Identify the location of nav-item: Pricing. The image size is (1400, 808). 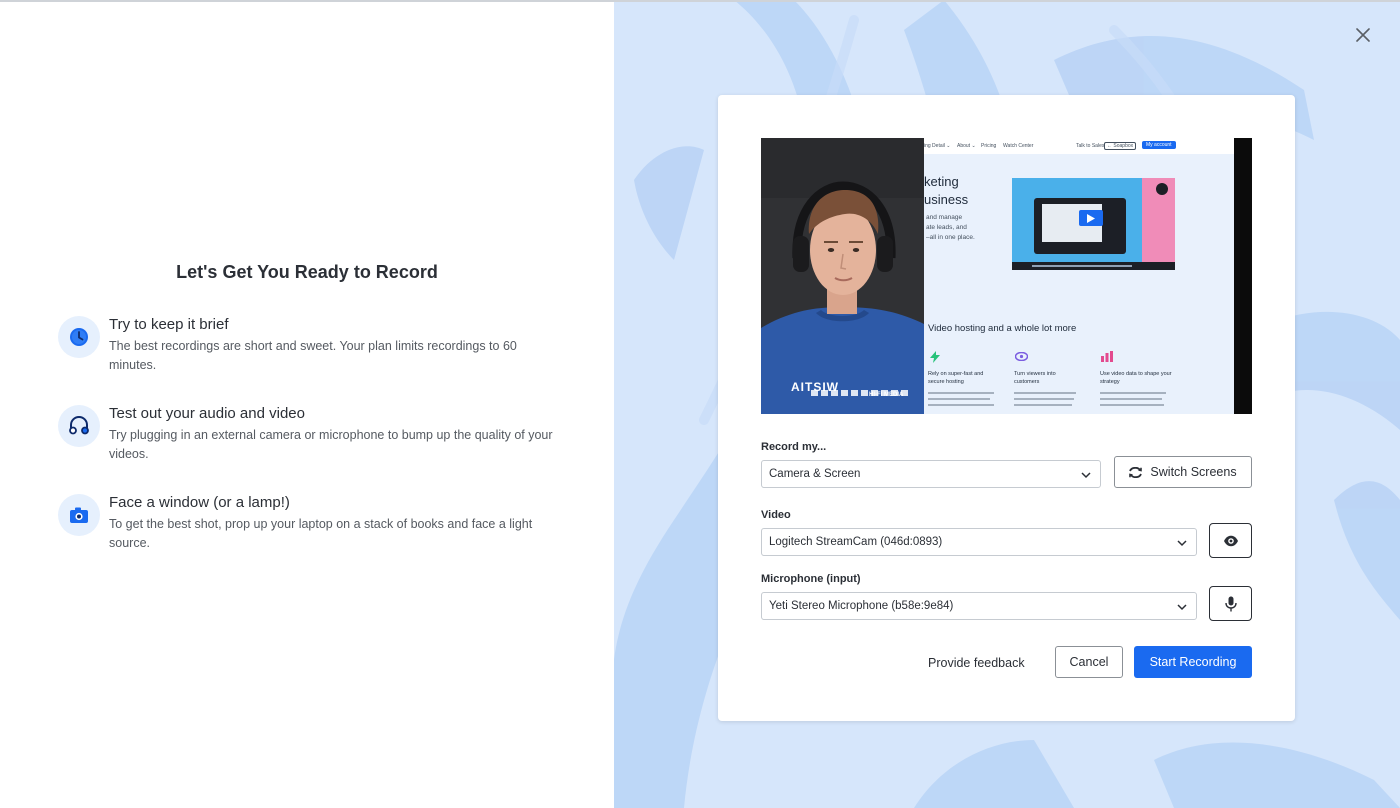
(989, 146).